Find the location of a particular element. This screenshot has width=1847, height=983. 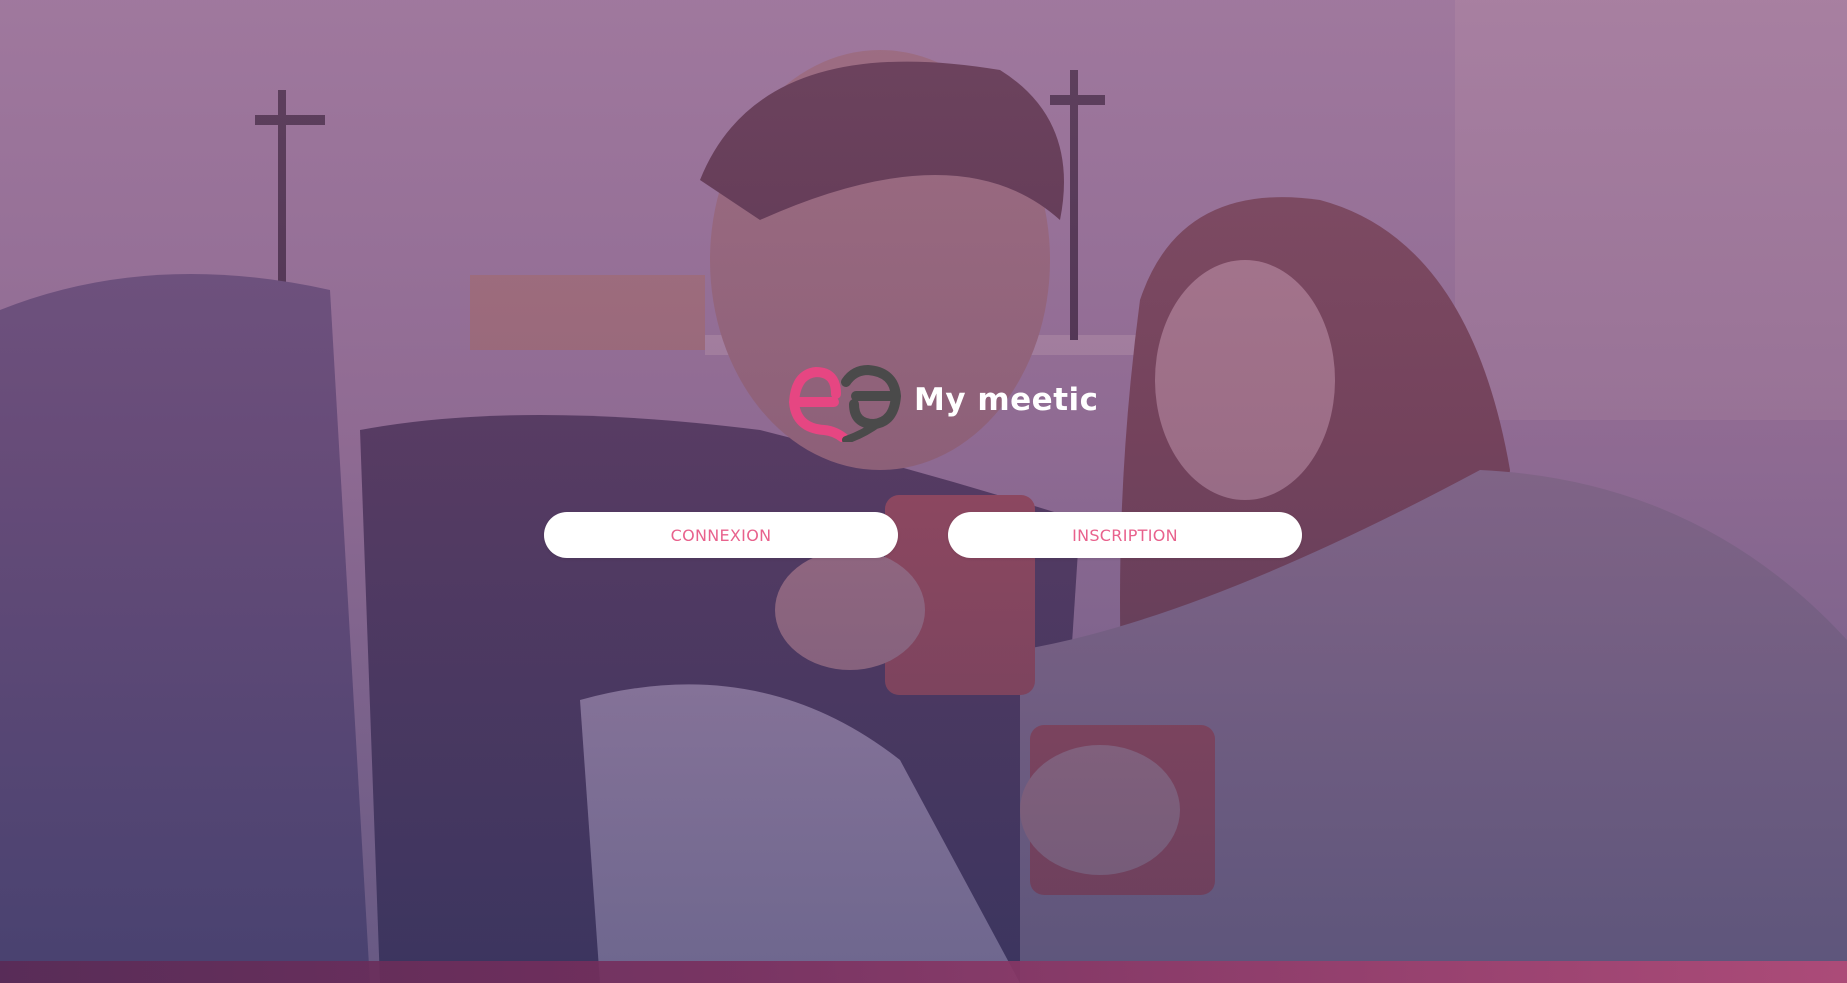

login-button: CONNEXION is located at coordinates (721, 535).